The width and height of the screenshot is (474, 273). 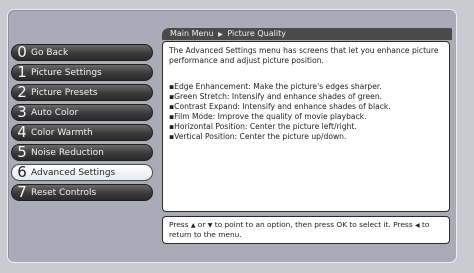 I want to click on left-arrow-icon: ◀, so click(x=417, y=225).